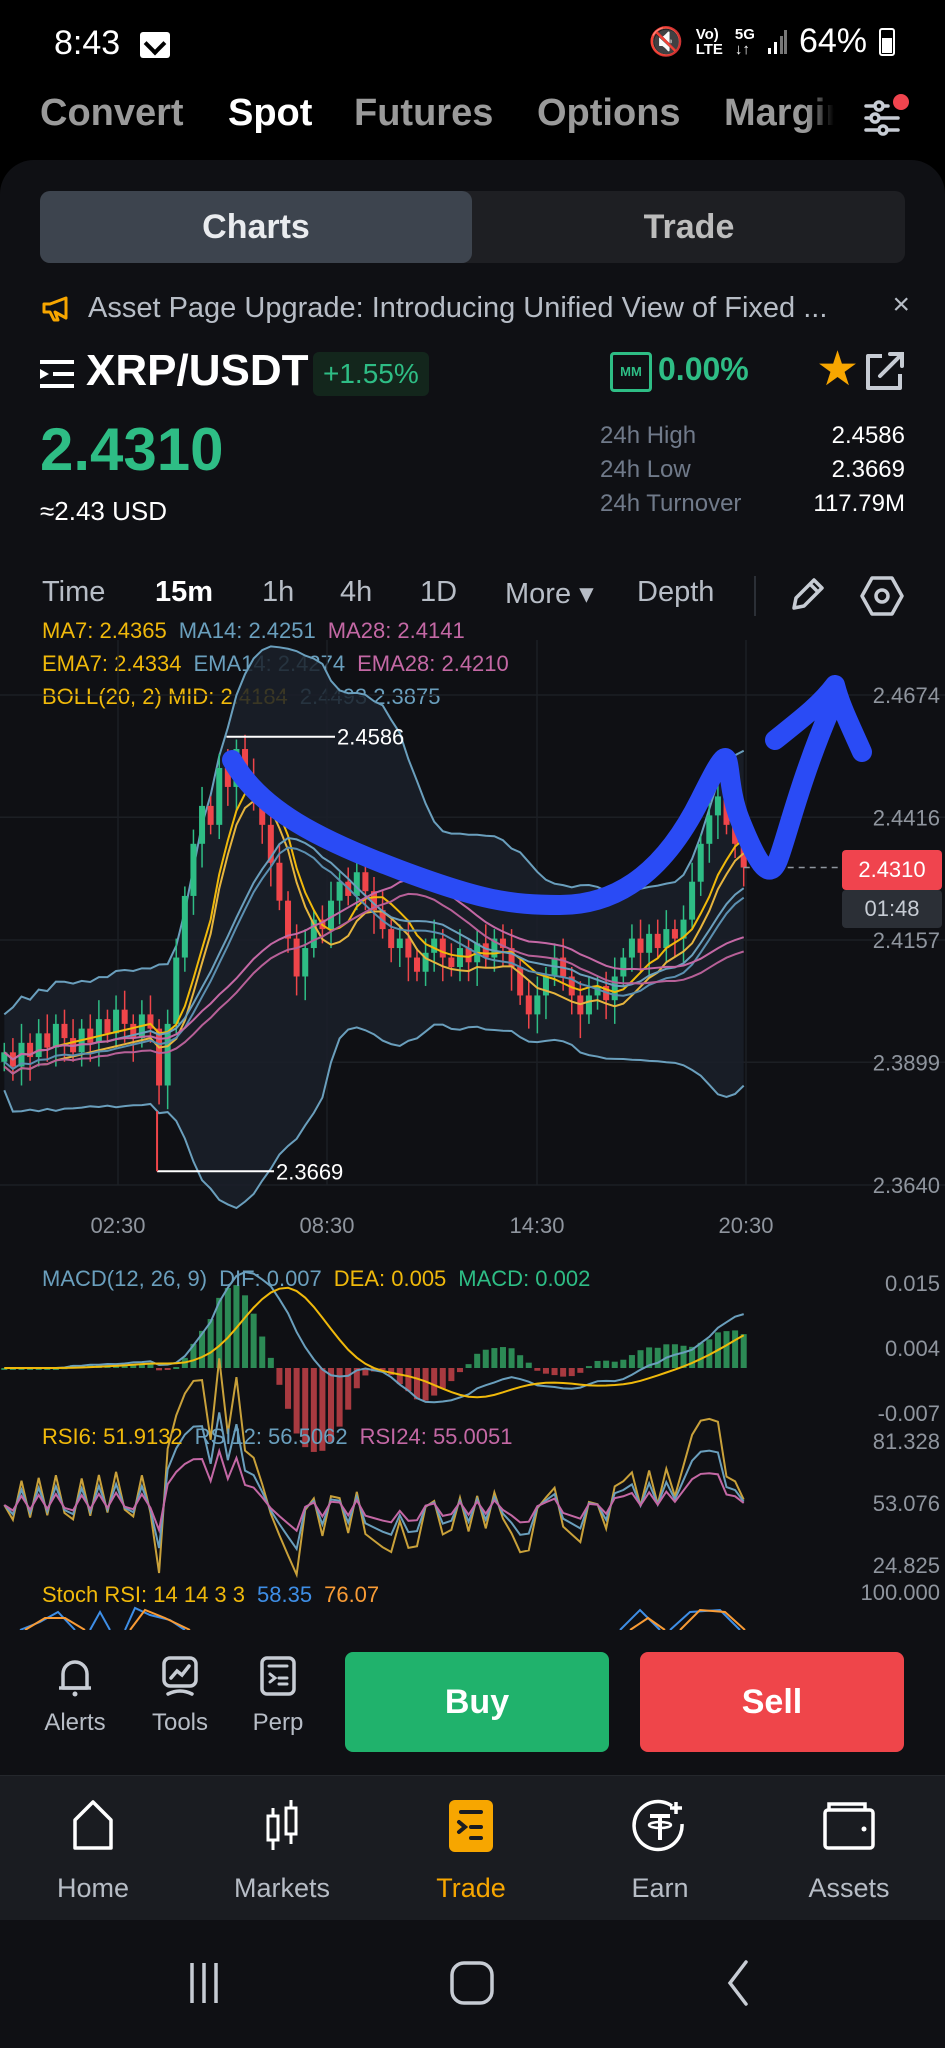 The image size is (945, 2048). What do you see at coordinates (471, 1826) in the screenshot?
I see `trade-icon` at bounding box center [471, 1826].